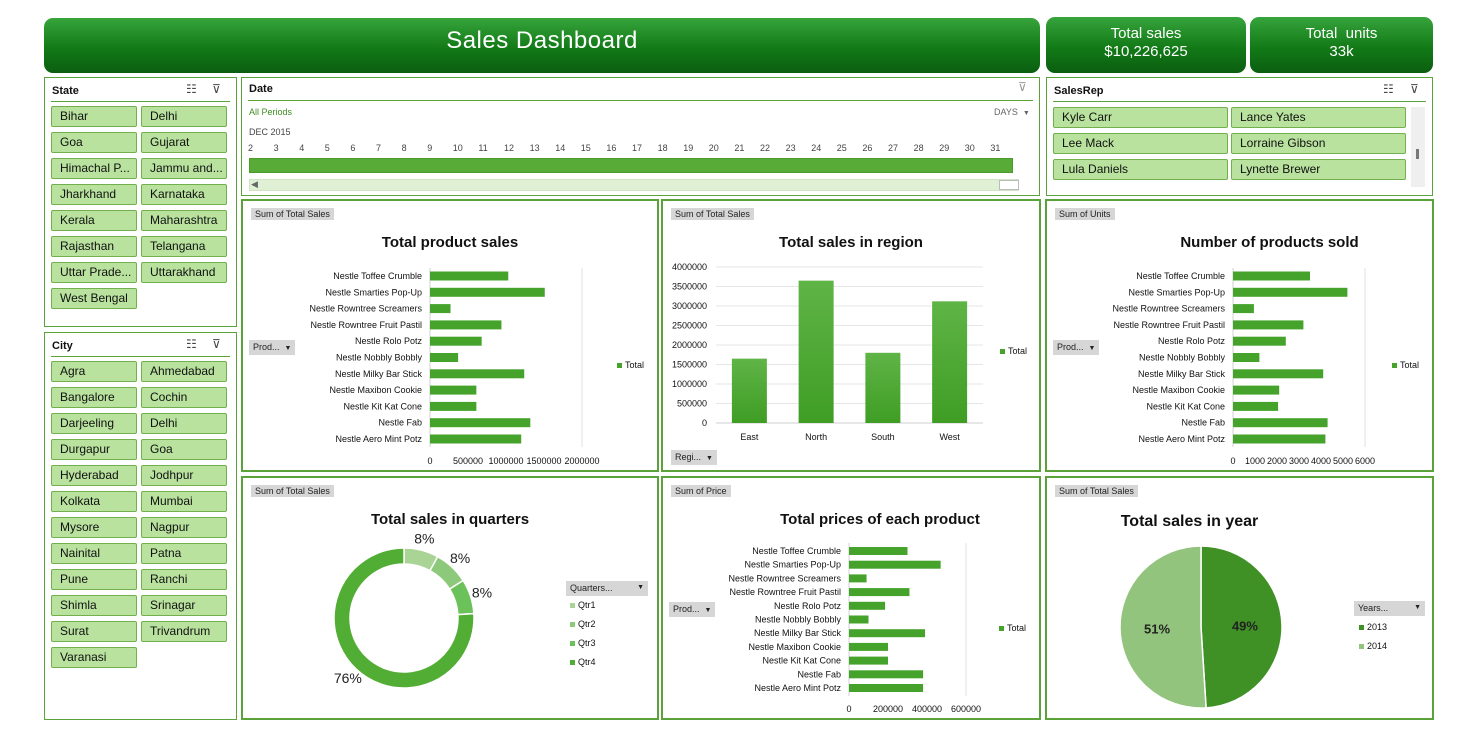  Describe the element at coordinates (944, 148) in the screenshot. I see `day-label: 29` at that location.